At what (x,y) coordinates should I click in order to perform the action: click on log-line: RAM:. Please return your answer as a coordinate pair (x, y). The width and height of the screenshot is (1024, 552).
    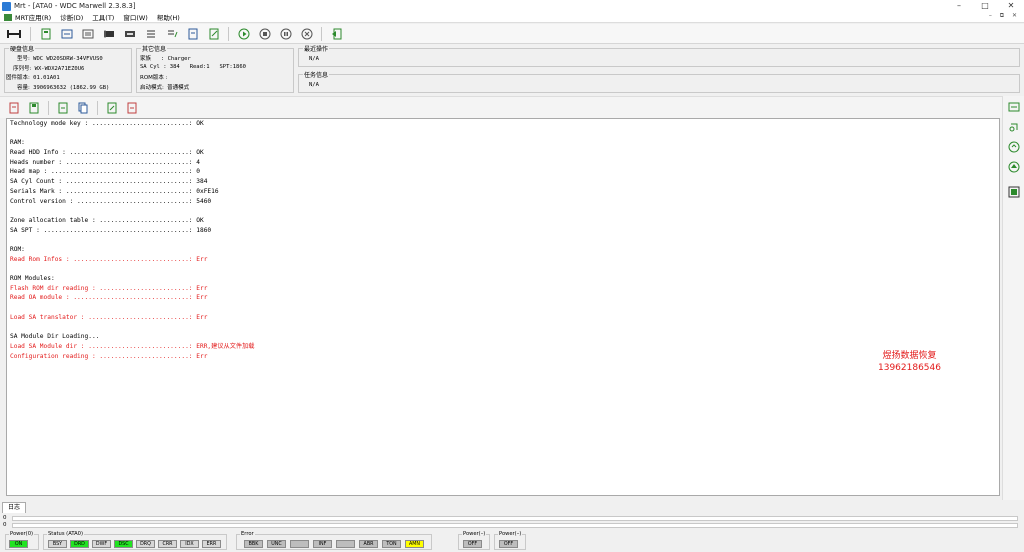
    Looking at the image, I should click on (17, 143).